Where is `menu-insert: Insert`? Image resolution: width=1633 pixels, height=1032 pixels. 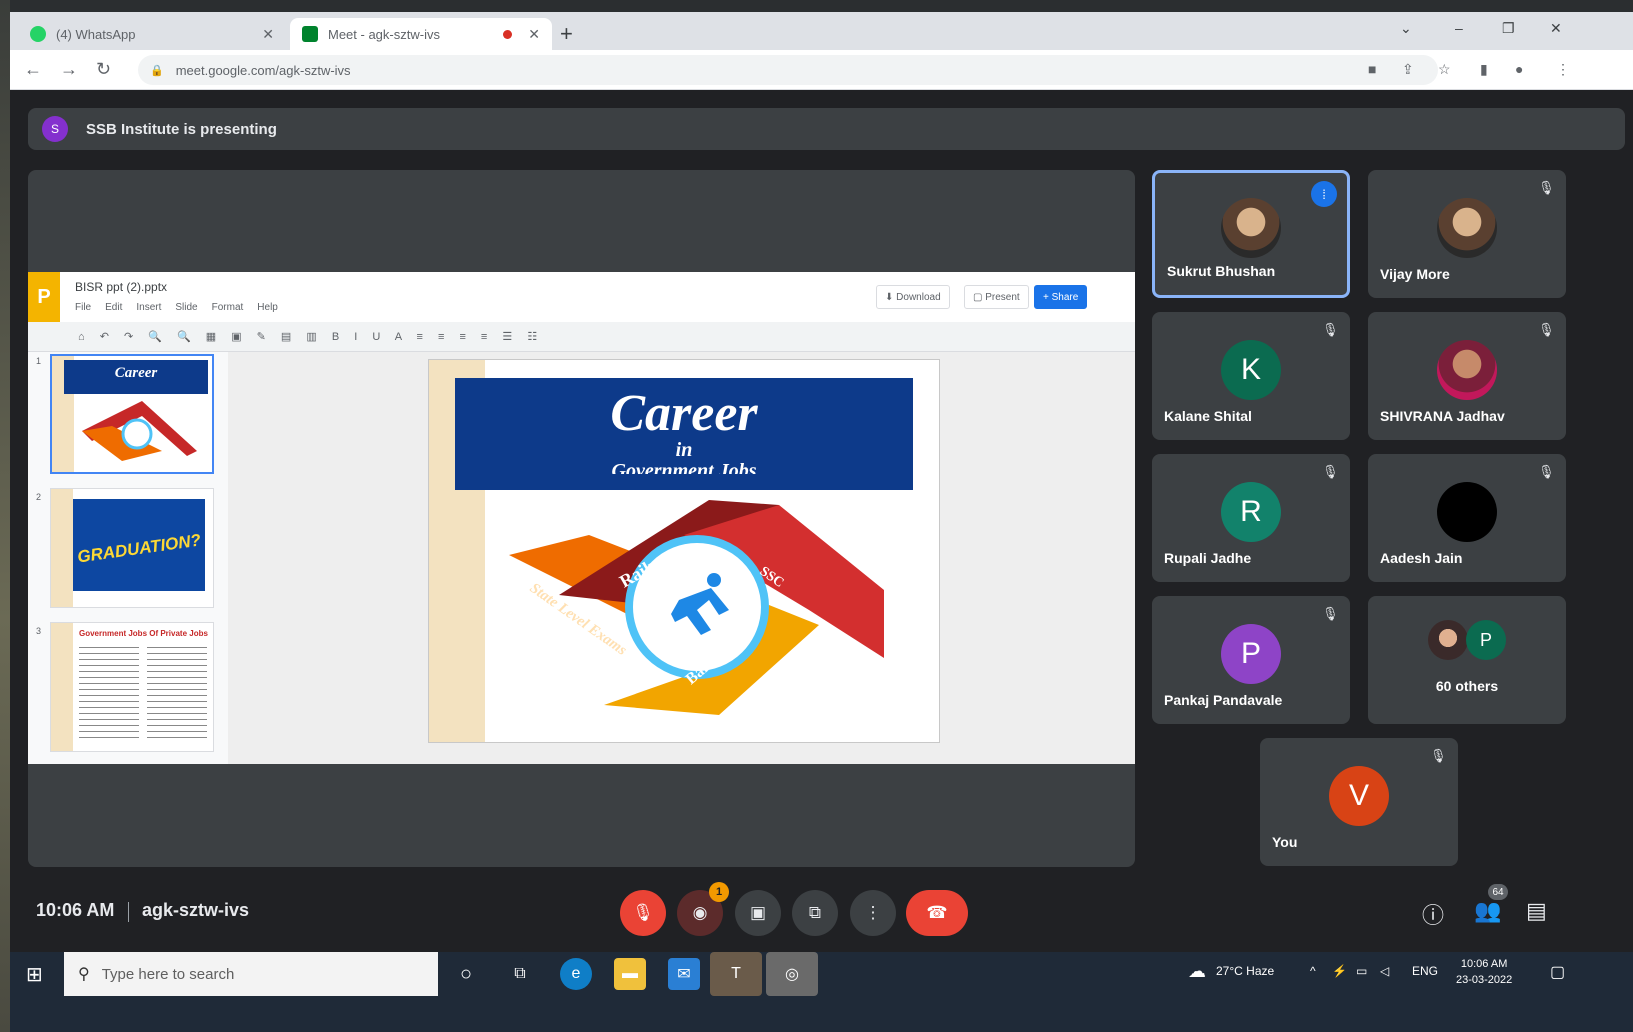
menu-insert: Insert is located at coordinates (148, 307).